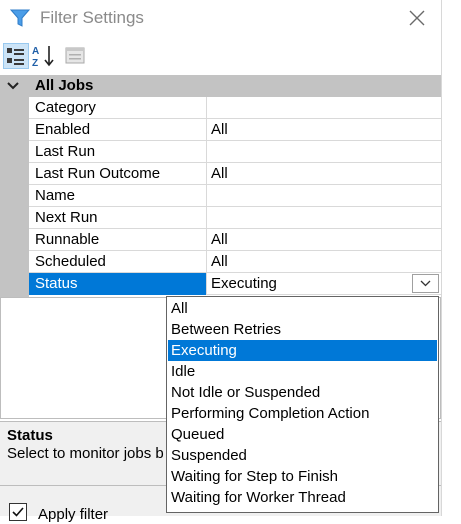  What do you see at coordinates (441, 258) in the screenshot?
I see `window-edge` at bounding box center [441, 258].